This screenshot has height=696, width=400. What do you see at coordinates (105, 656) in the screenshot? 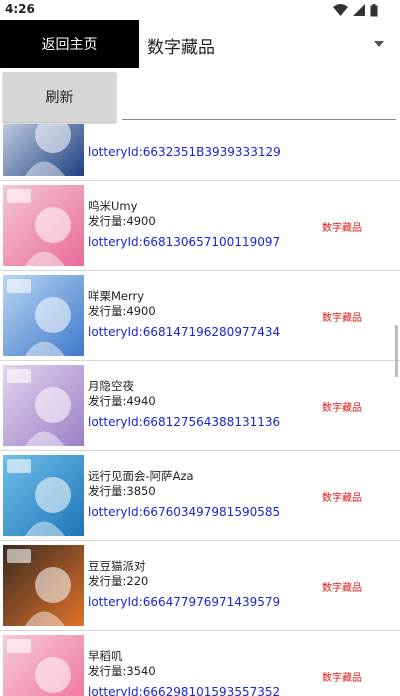
I see `item-title: 早稻叽` at bounding box center [105, 656].